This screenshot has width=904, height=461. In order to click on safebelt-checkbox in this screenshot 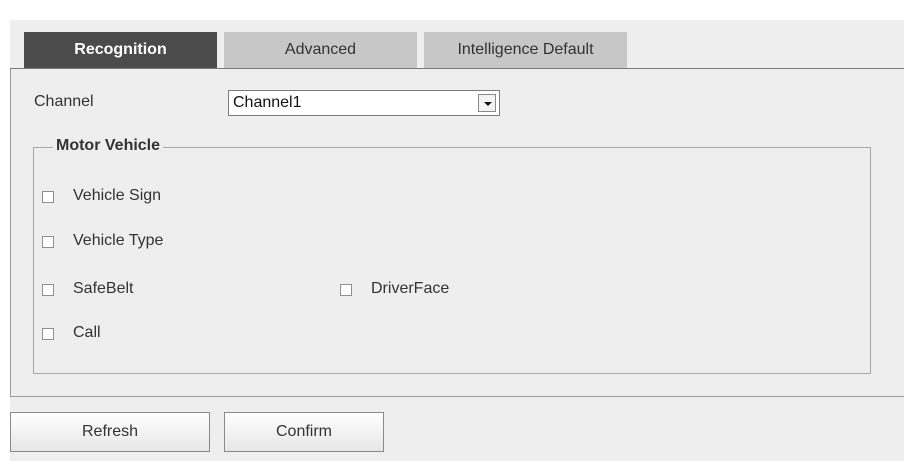, I will do `click(48, 290)`.